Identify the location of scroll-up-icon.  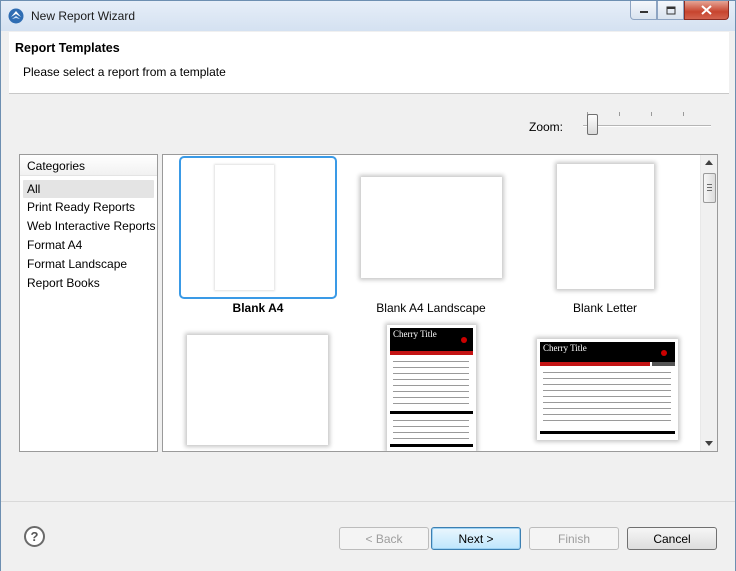
(709, 162).